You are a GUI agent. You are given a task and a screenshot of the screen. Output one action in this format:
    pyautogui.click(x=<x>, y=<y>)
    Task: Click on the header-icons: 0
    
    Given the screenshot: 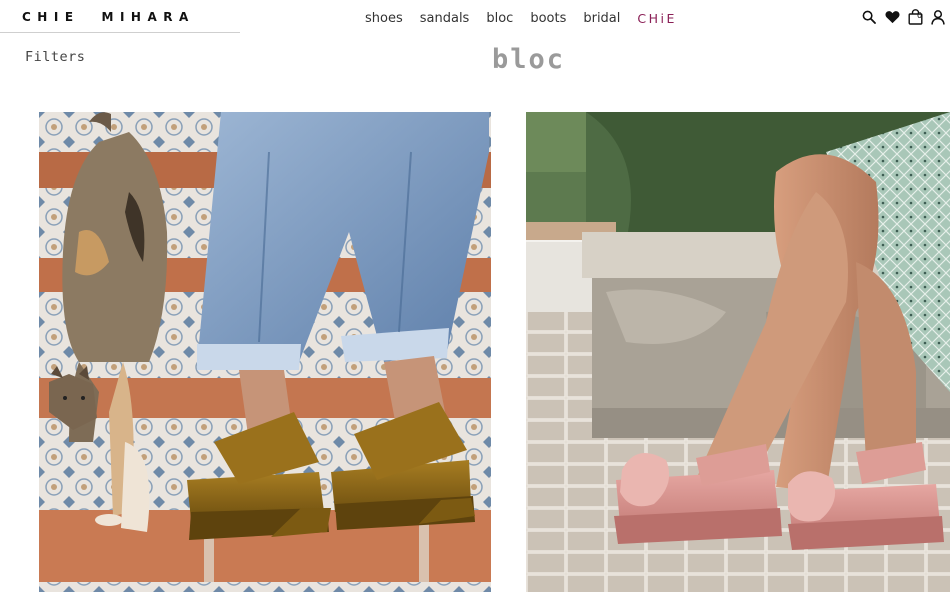 What is the action you would take?
    pyautogui.click(x=903, y=17)
    